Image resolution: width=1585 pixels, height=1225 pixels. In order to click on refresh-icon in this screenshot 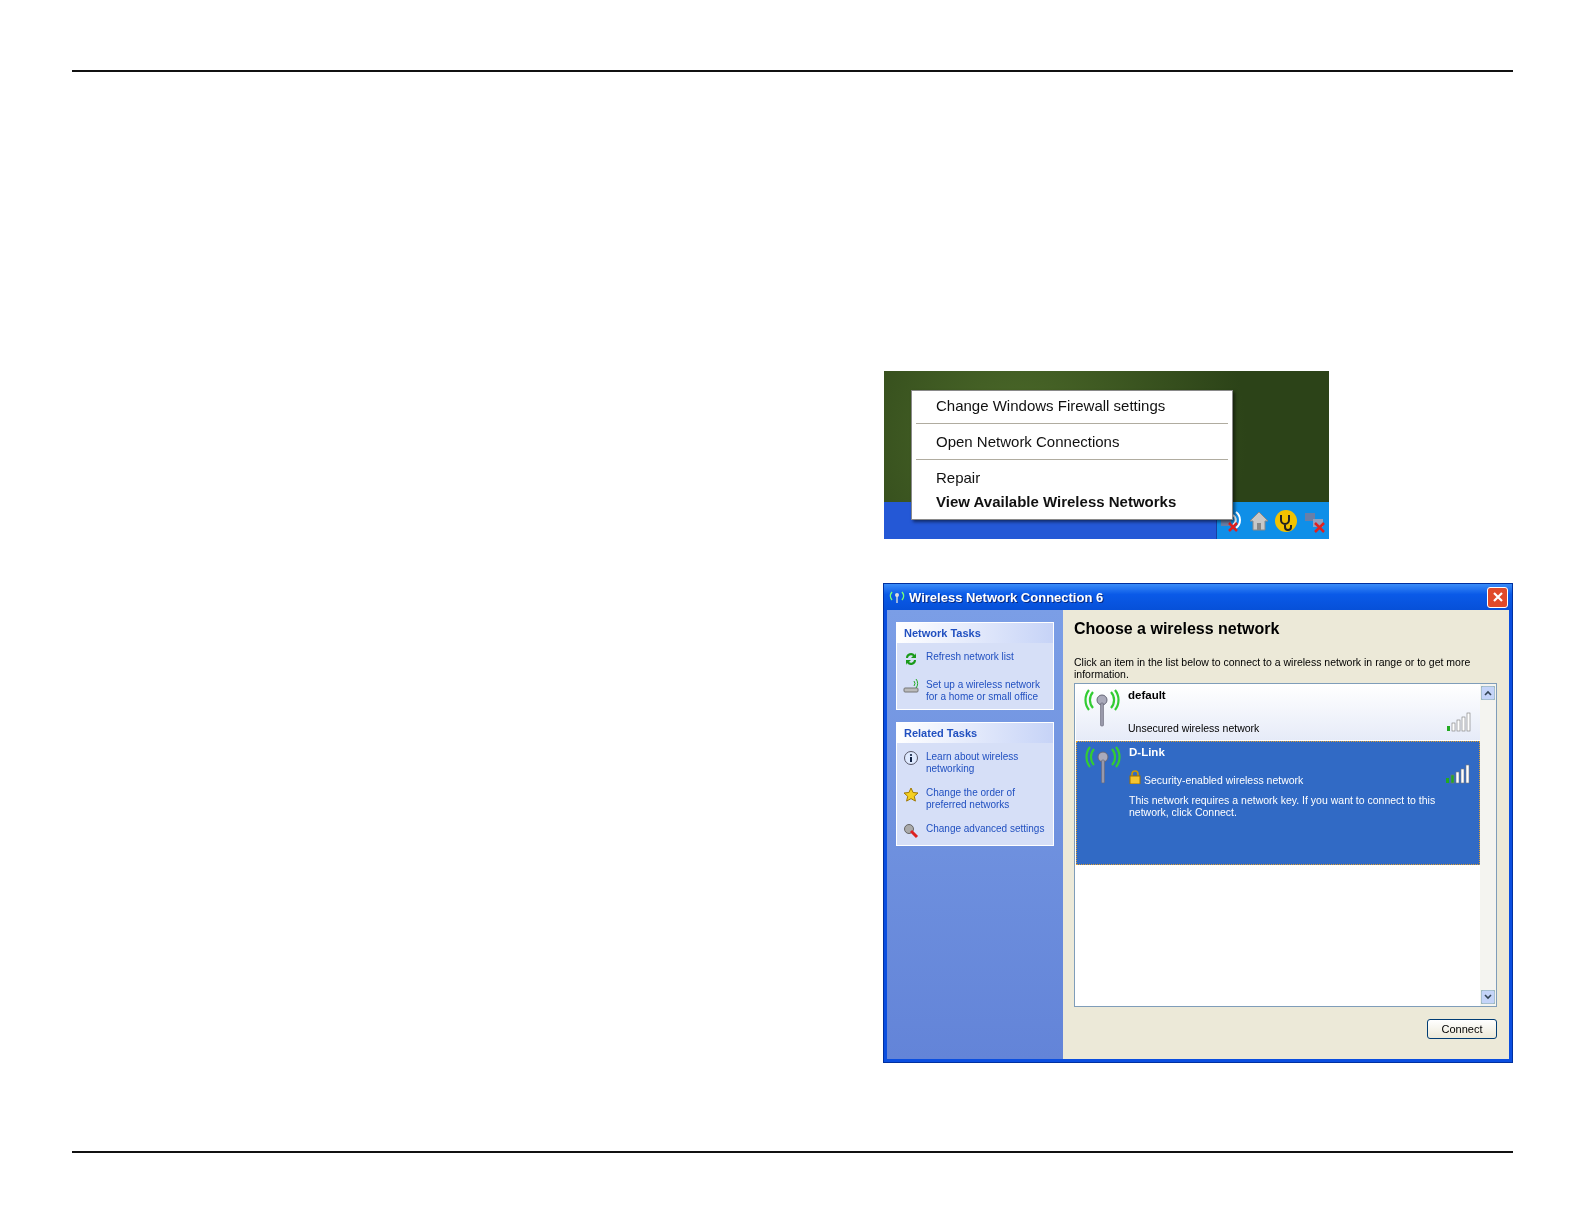, I will do `click(911, 659)`.